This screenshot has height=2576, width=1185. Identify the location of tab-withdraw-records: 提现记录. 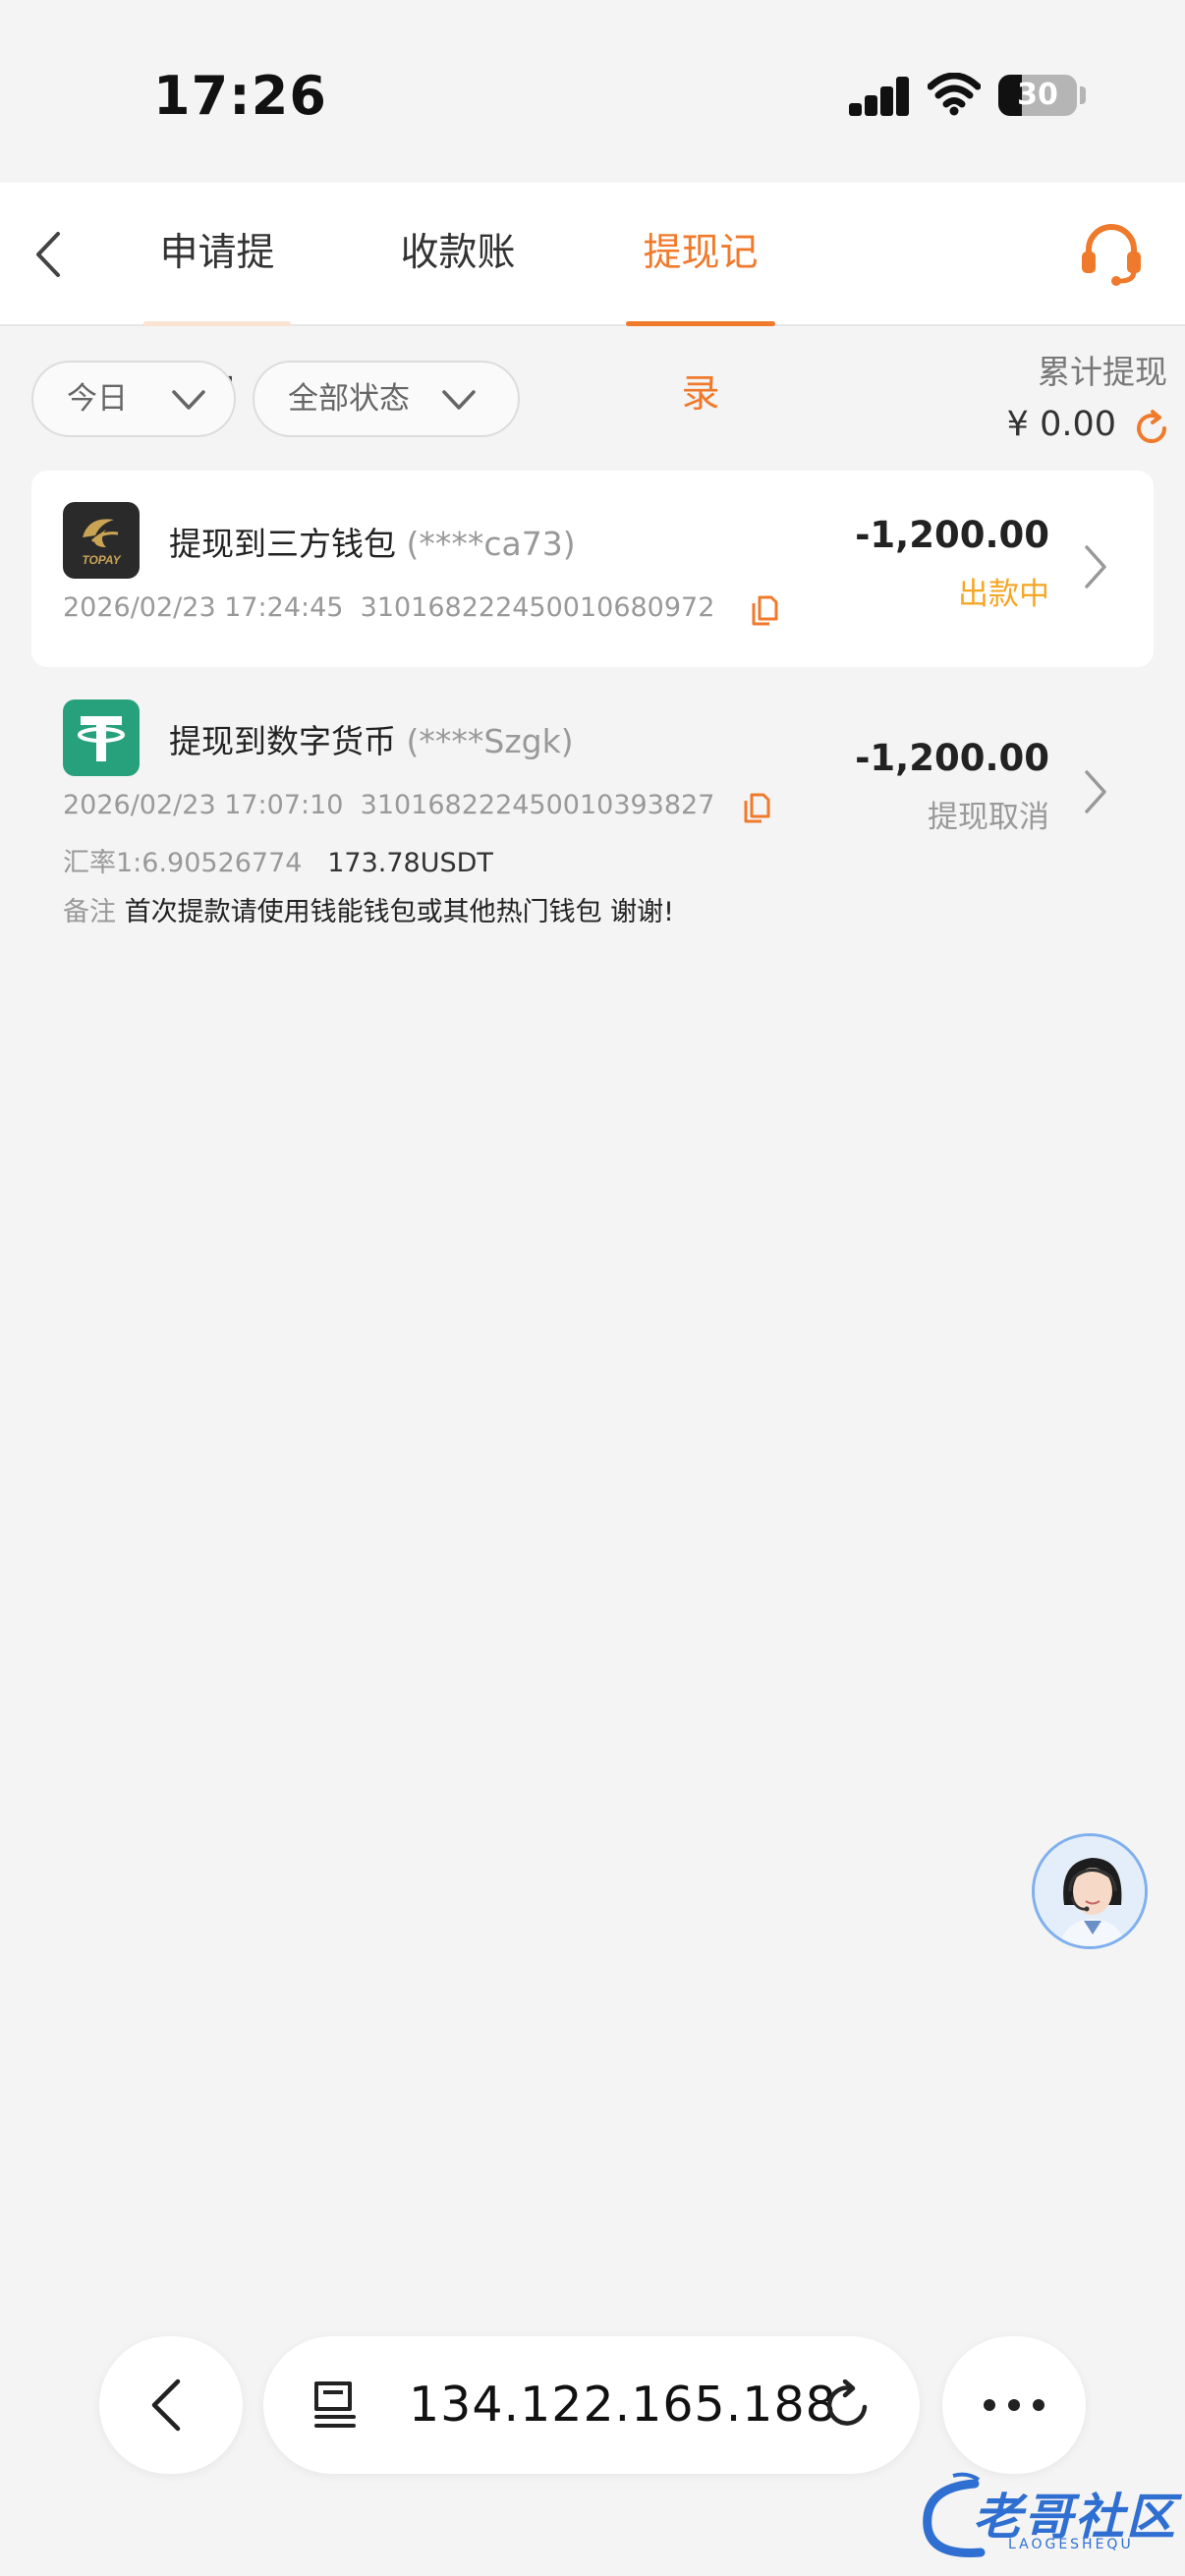
(701, 300).